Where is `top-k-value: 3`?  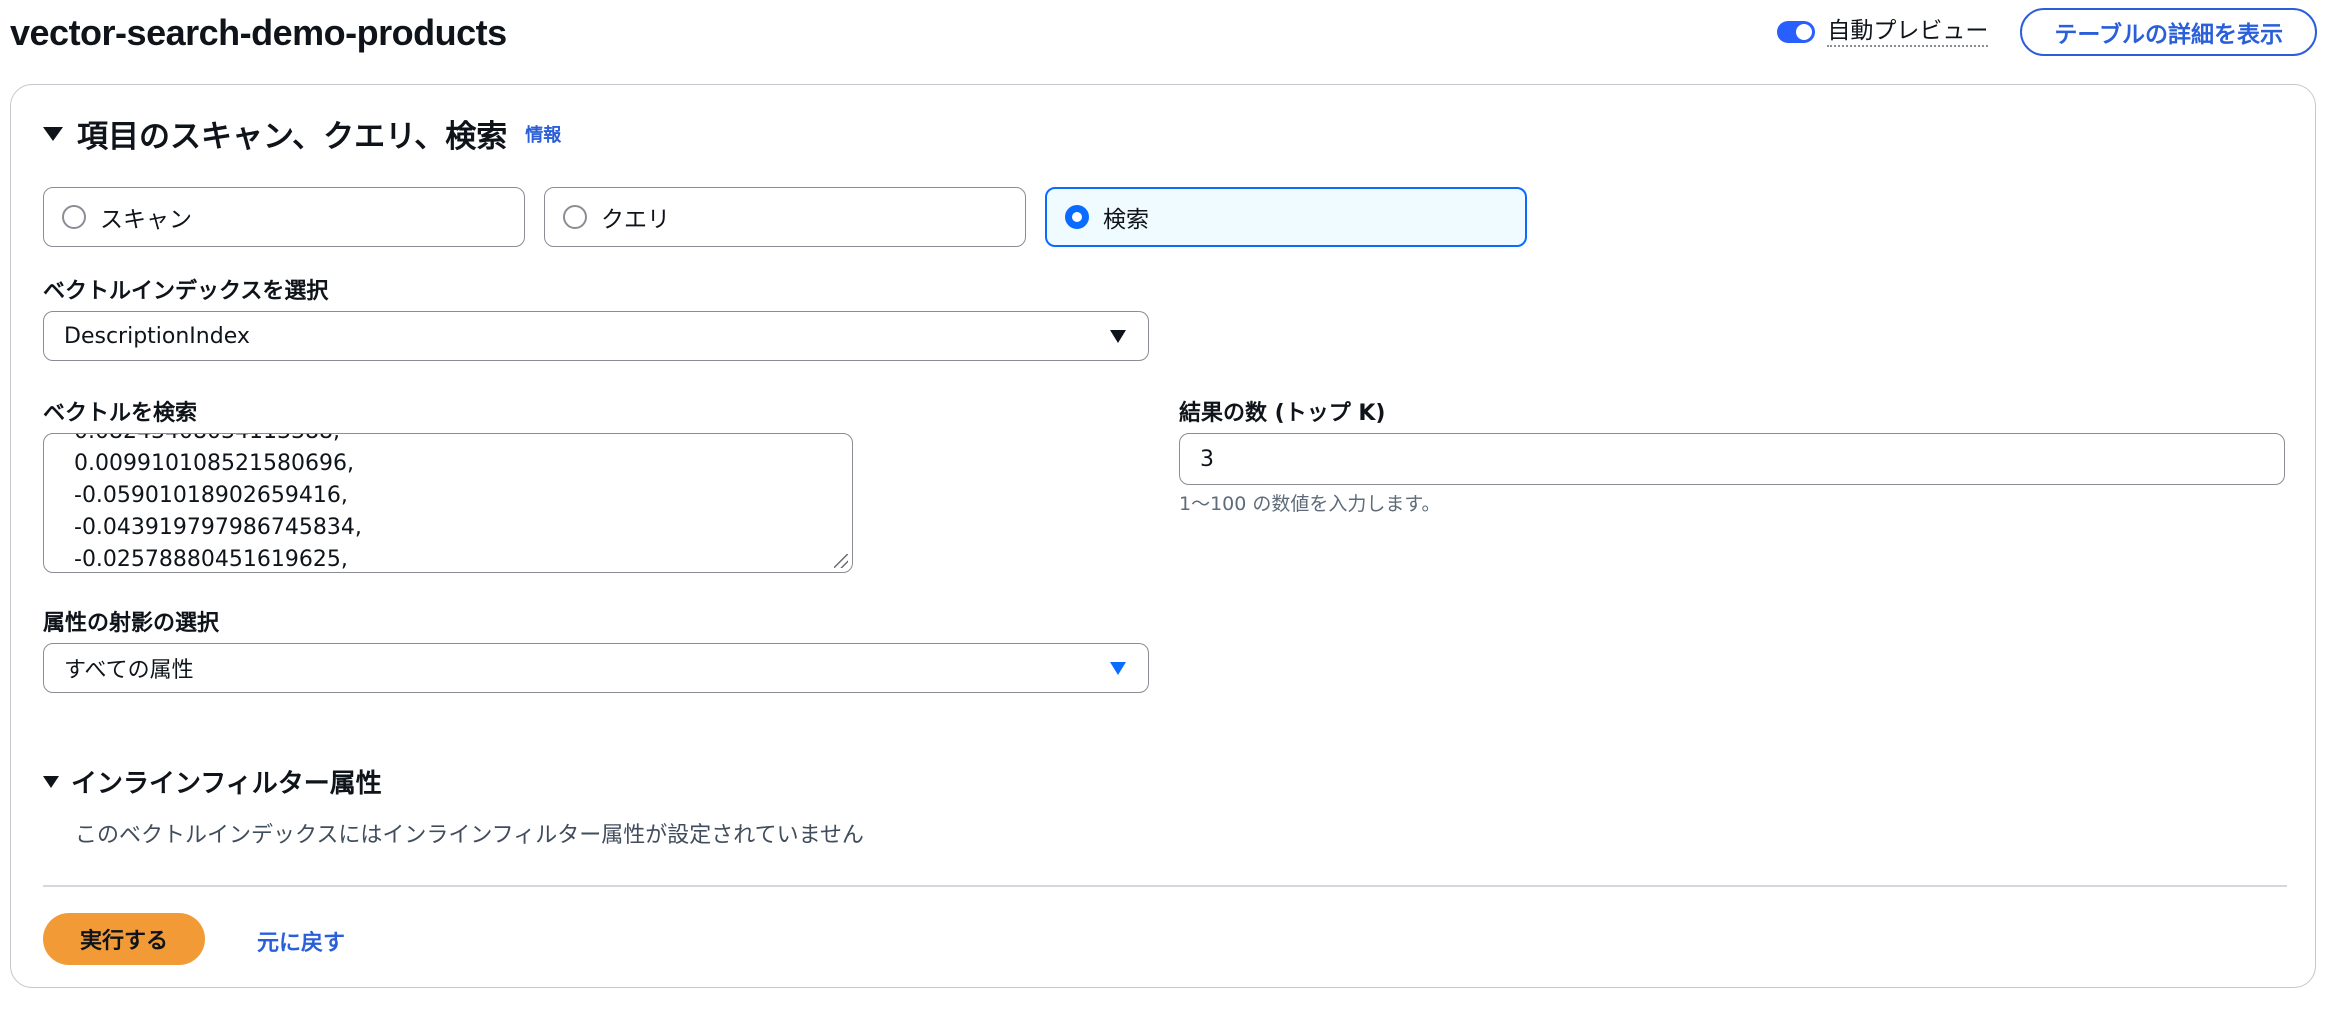 top-k-value: 3 is located at coordinates (1207, 459).